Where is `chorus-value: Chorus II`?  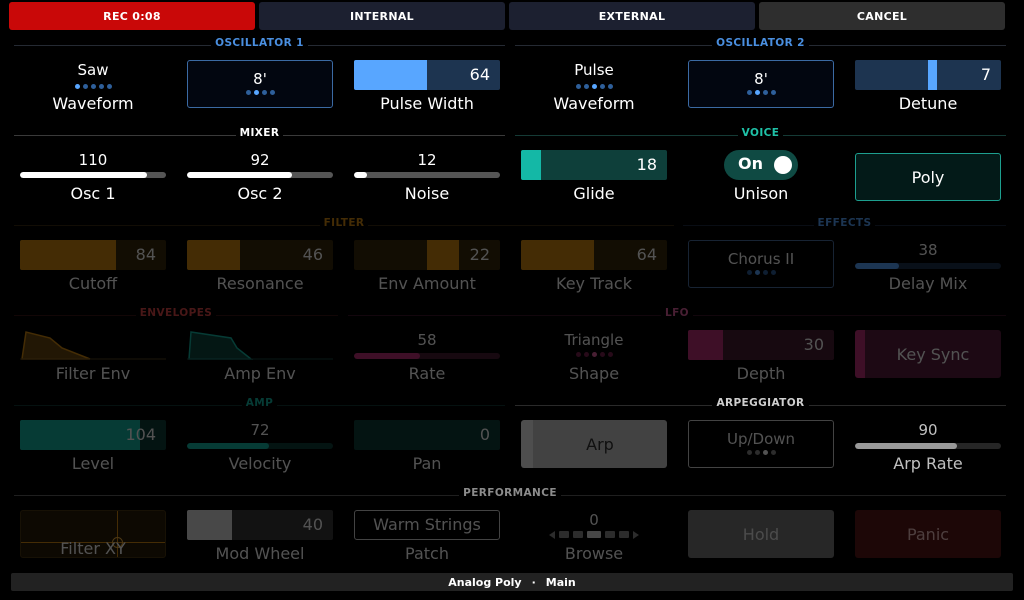 chorus-value: Chorus II is located at coordinates (761, 259).